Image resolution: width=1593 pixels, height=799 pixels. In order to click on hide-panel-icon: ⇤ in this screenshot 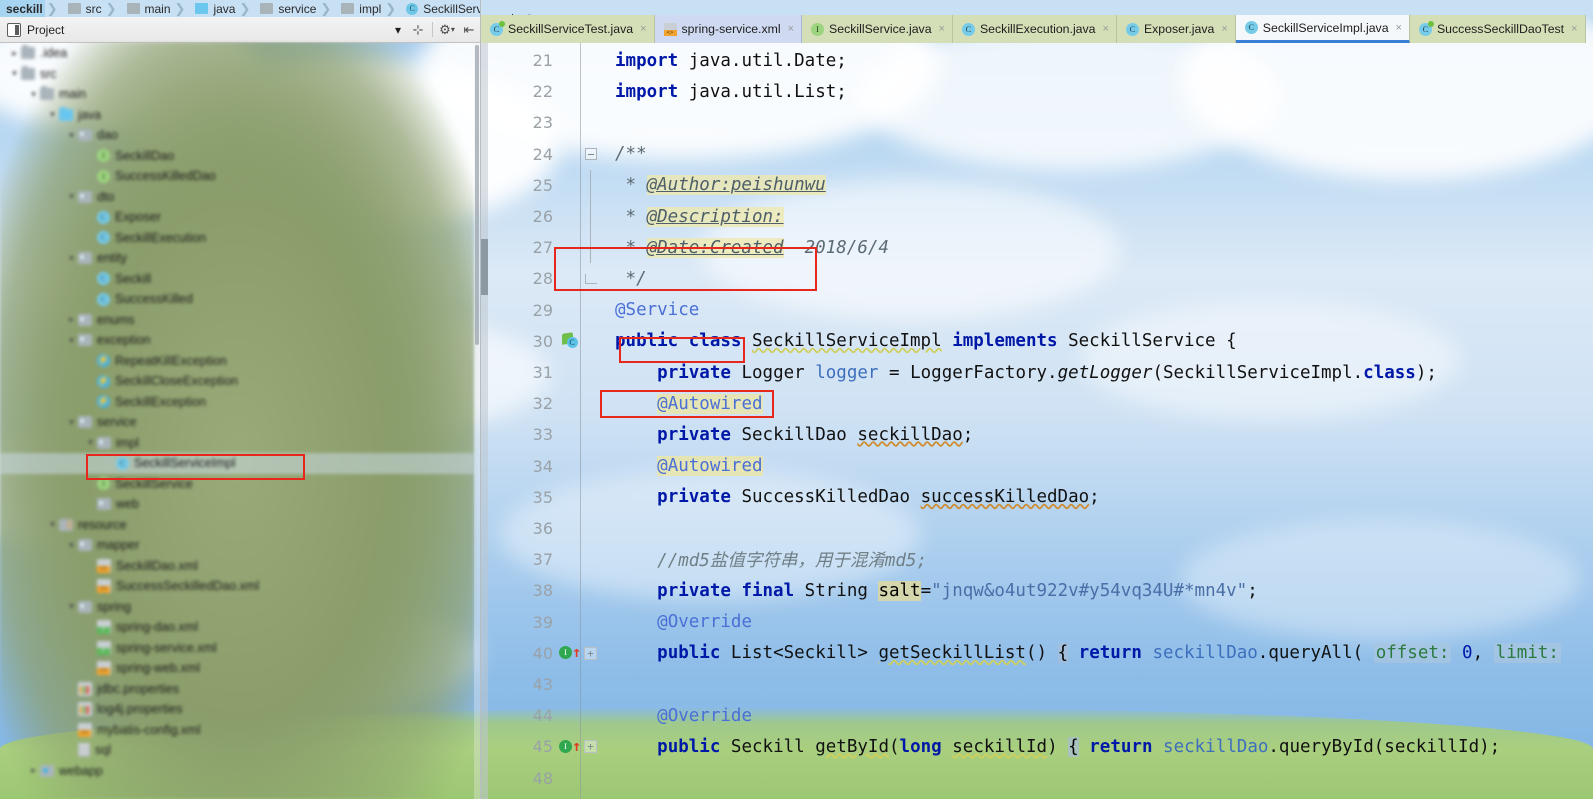, I will do `click(469, 30)`.